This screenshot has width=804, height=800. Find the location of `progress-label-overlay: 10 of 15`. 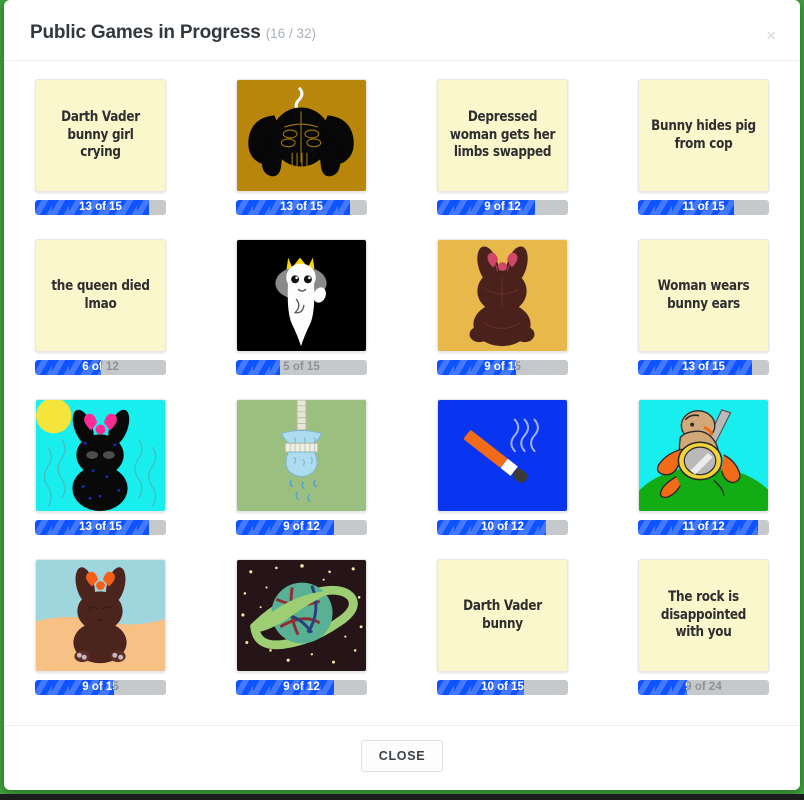

progress-label-overlay: 10 of 15 is located at coordinates (502, 687).